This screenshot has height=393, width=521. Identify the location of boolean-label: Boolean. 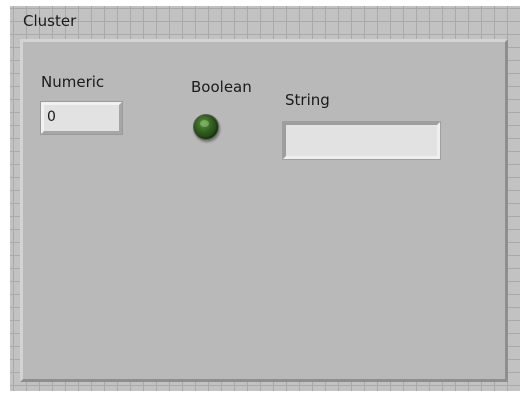
(221, 87).